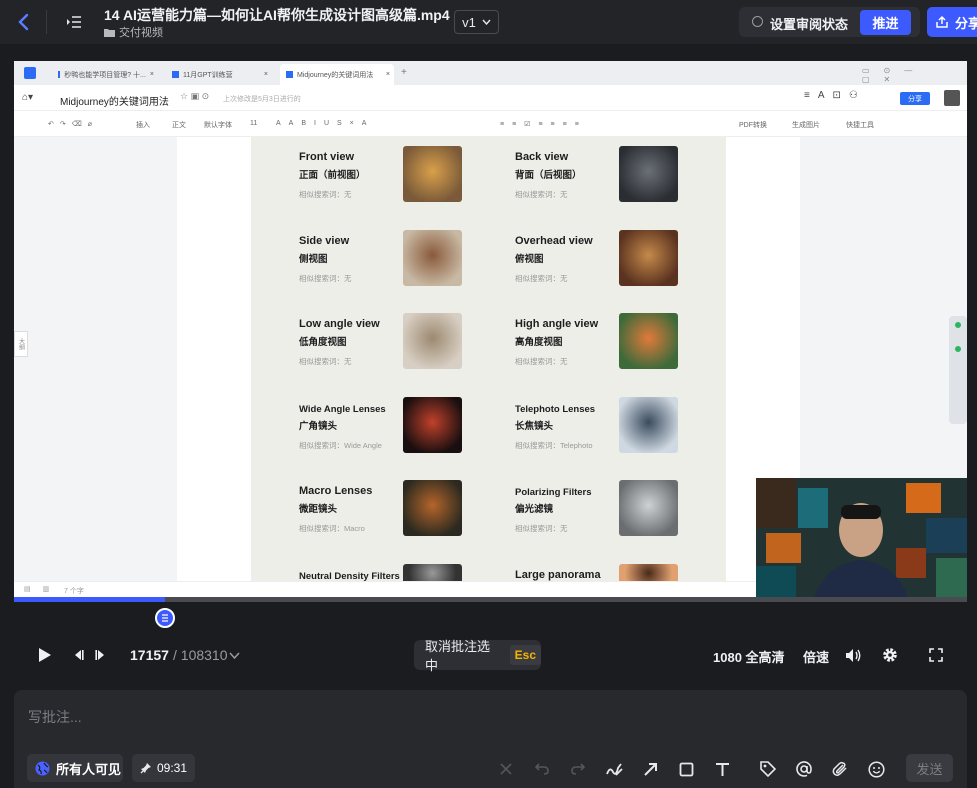 This screenshot has width=977, height=788. What do you see at coordinates (101, 655) in the screenshot?
I see `next-frame-icon` at bounding box center [101, 655].